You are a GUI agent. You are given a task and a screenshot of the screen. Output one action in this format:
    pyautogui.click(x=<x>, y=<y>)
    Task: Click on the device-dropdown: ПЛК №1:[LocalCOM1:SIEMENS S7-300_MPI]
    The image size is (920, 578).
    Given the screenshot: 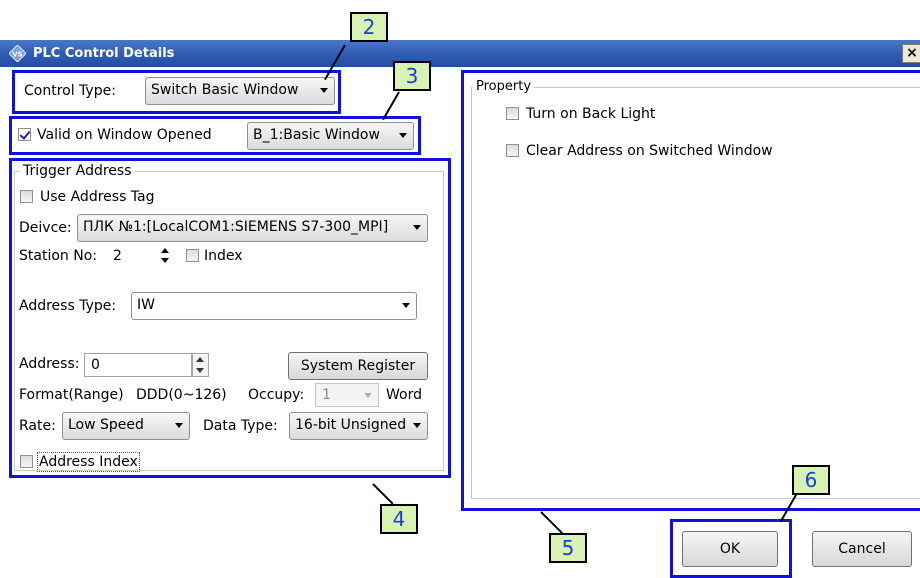 What is the action you would take?
    pyautogui.click(x=252, y=228)
    